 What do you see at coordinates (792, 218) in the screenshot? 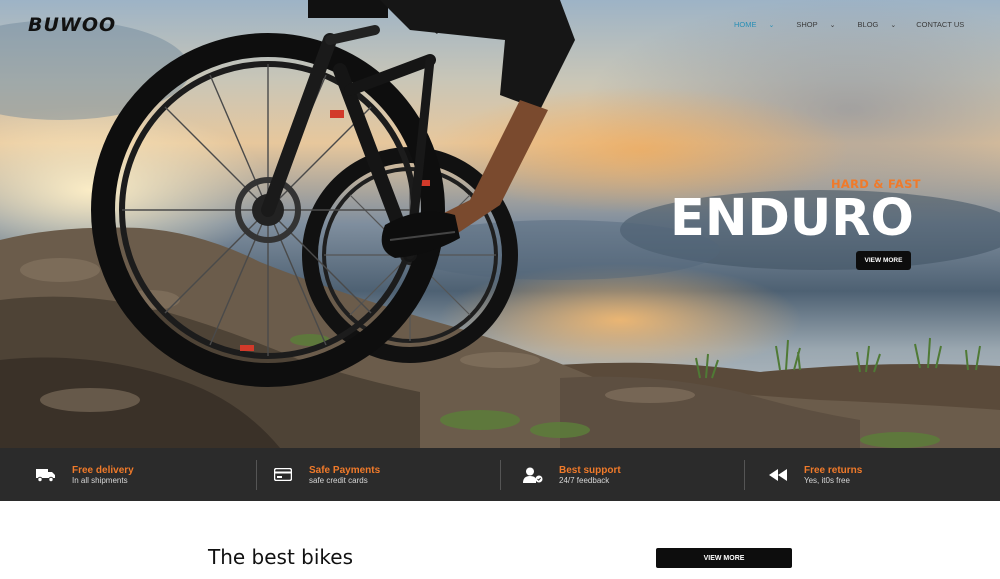
I see `hero-title: ENDURO` at bounding box center [792, 218].